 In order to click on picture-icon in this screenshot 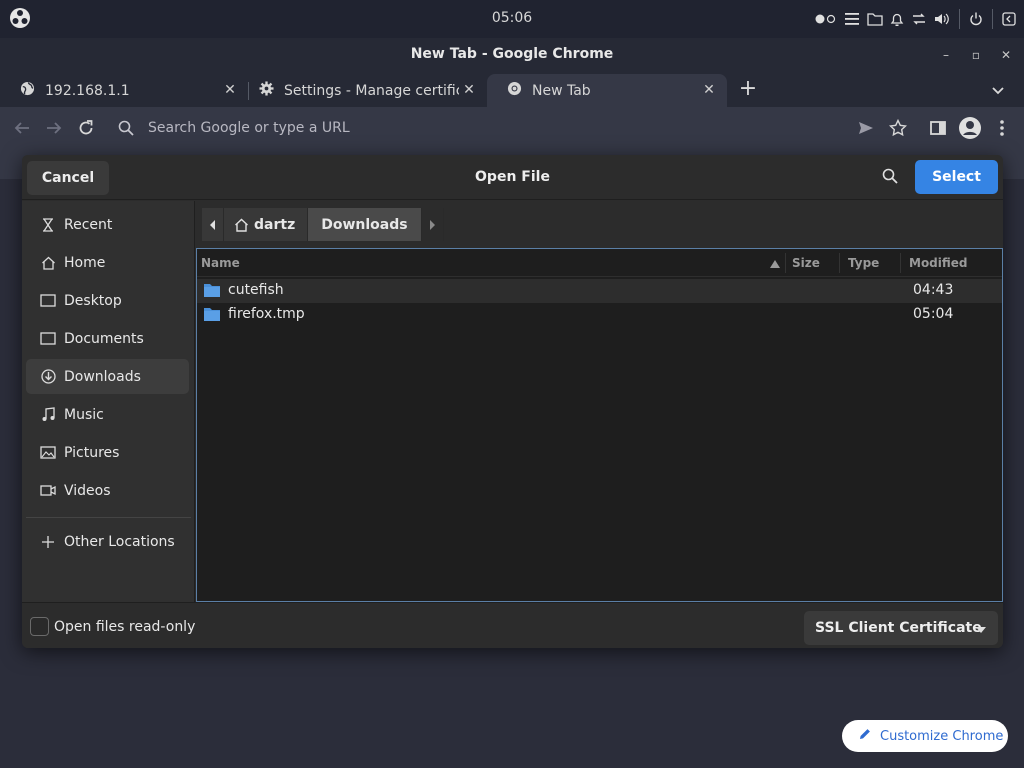, I will do `click(48, 453)`.